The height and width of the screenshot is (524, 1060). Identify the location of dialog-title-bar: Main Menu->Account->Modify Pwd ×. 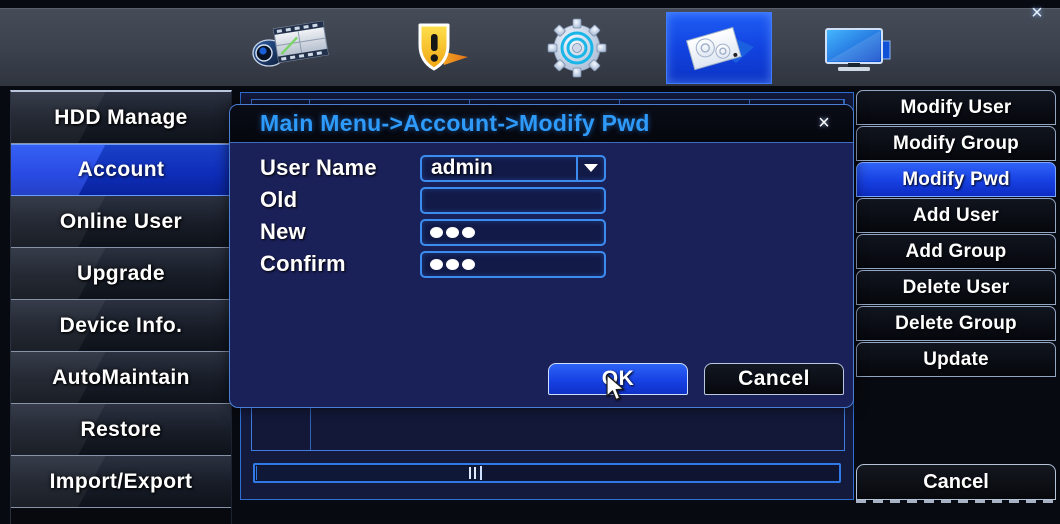
(541, 124).